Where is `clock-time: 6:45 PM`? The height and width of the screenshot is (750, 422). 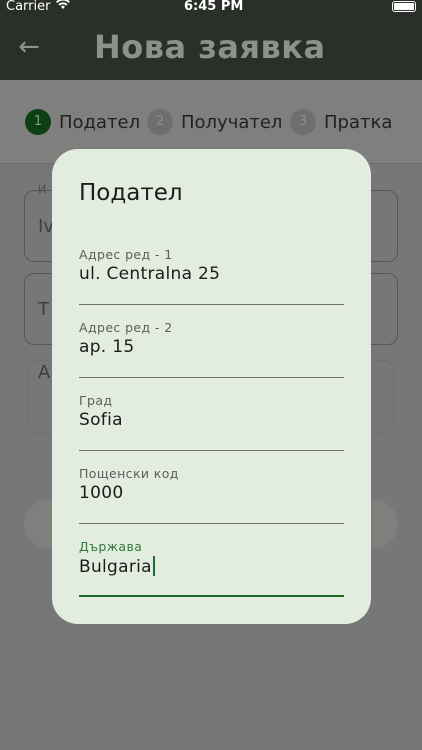 clock-time: 6:45 PM is located at coordinates (214, 7).